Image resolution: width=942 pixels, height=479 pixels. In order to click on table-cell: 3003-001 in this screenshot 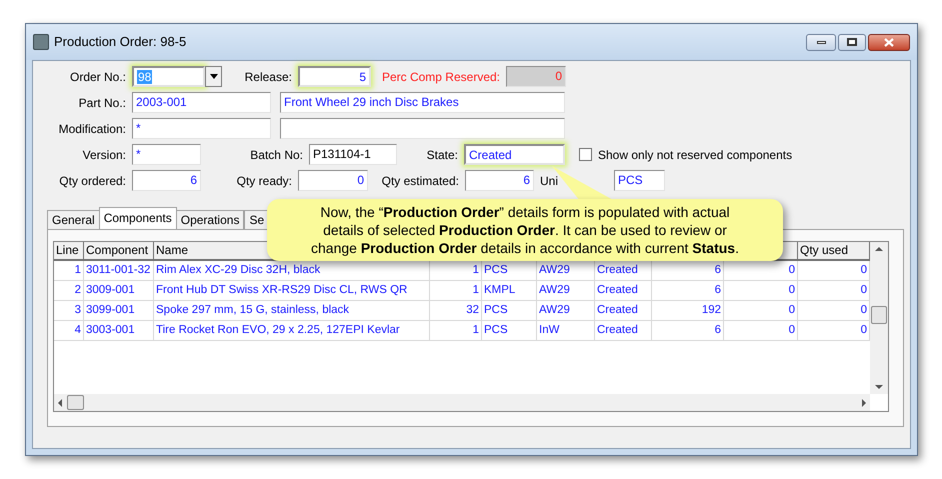, I will do `click(119, 331)`.